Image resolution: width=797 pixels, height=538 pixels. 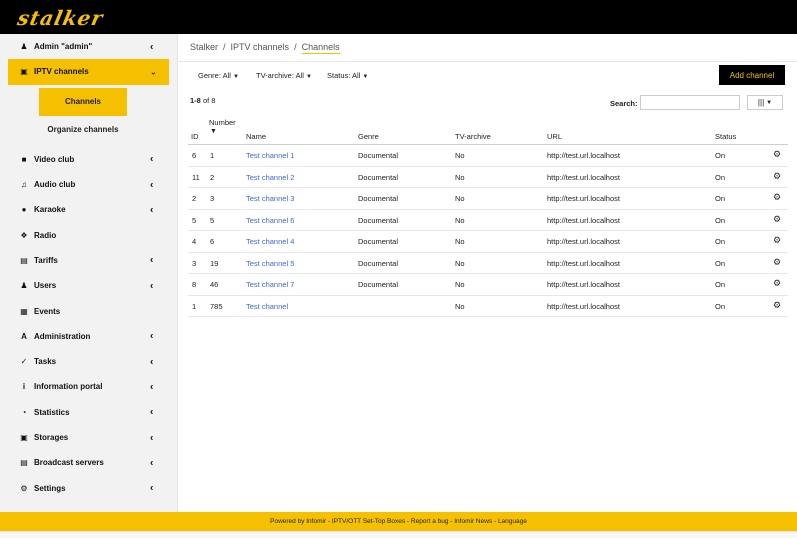 What do you see at coordinates (88, 412) in the screenshot?
I see `sidebar-item-statistics: ◔ Statistics ‹` at bounding box center [88, 412].